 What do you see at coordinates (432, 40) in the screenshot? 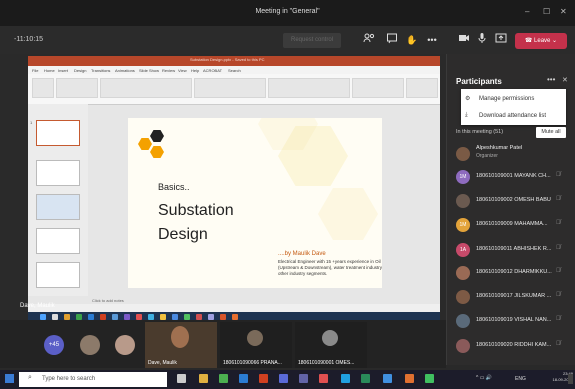
I see `more-actions-icon: •••` at bounding box center [432, 40].